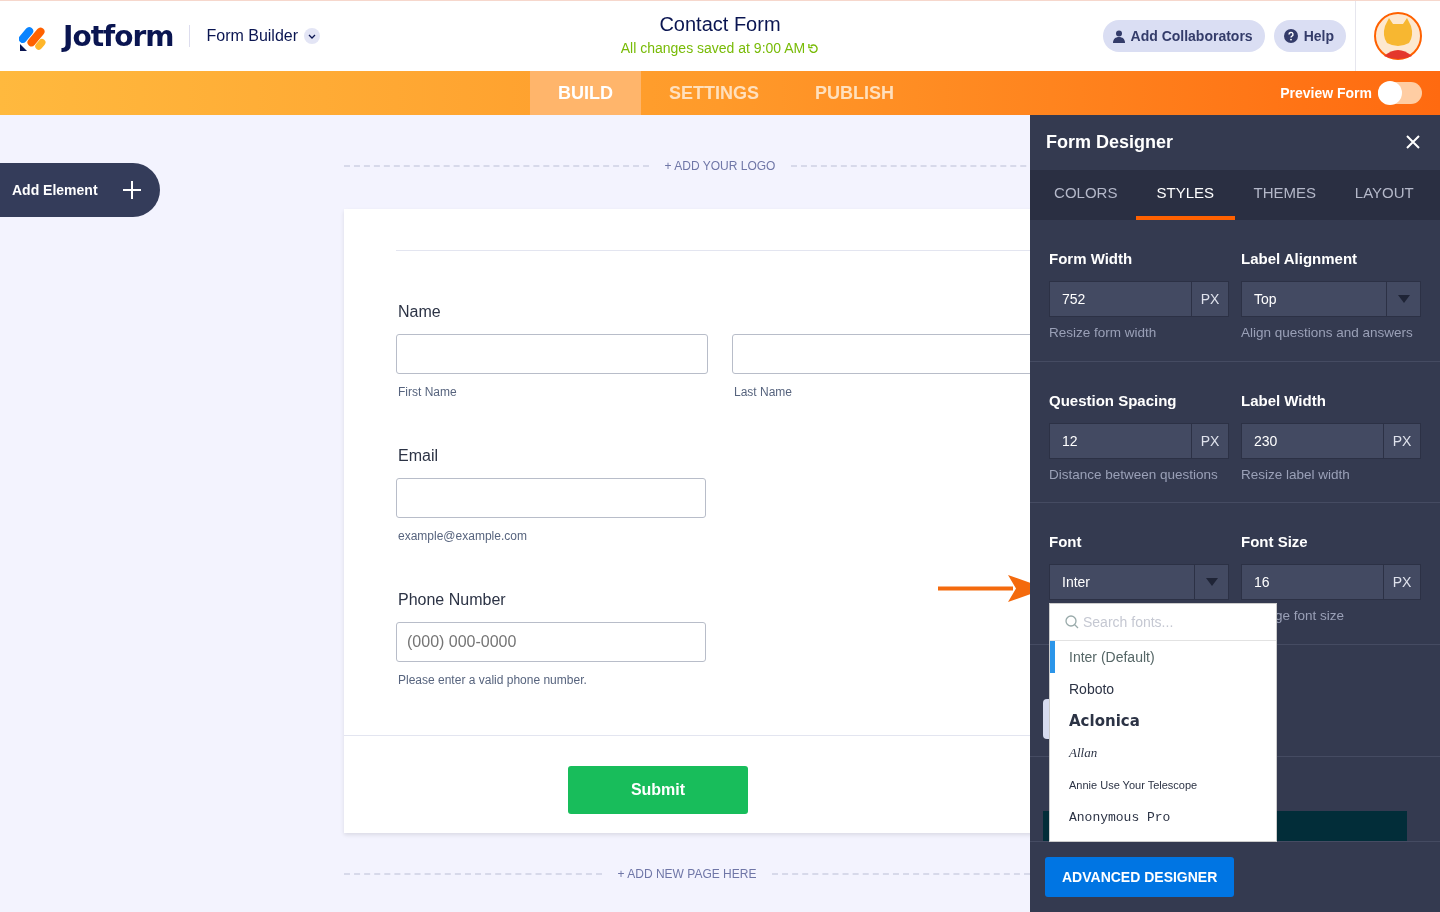 Image resolution: width=1440 pixels, height=912 pixels. Describe the element at coordinates (1066, 542) in the screenshot. I see `setting-label: Font` at that location.